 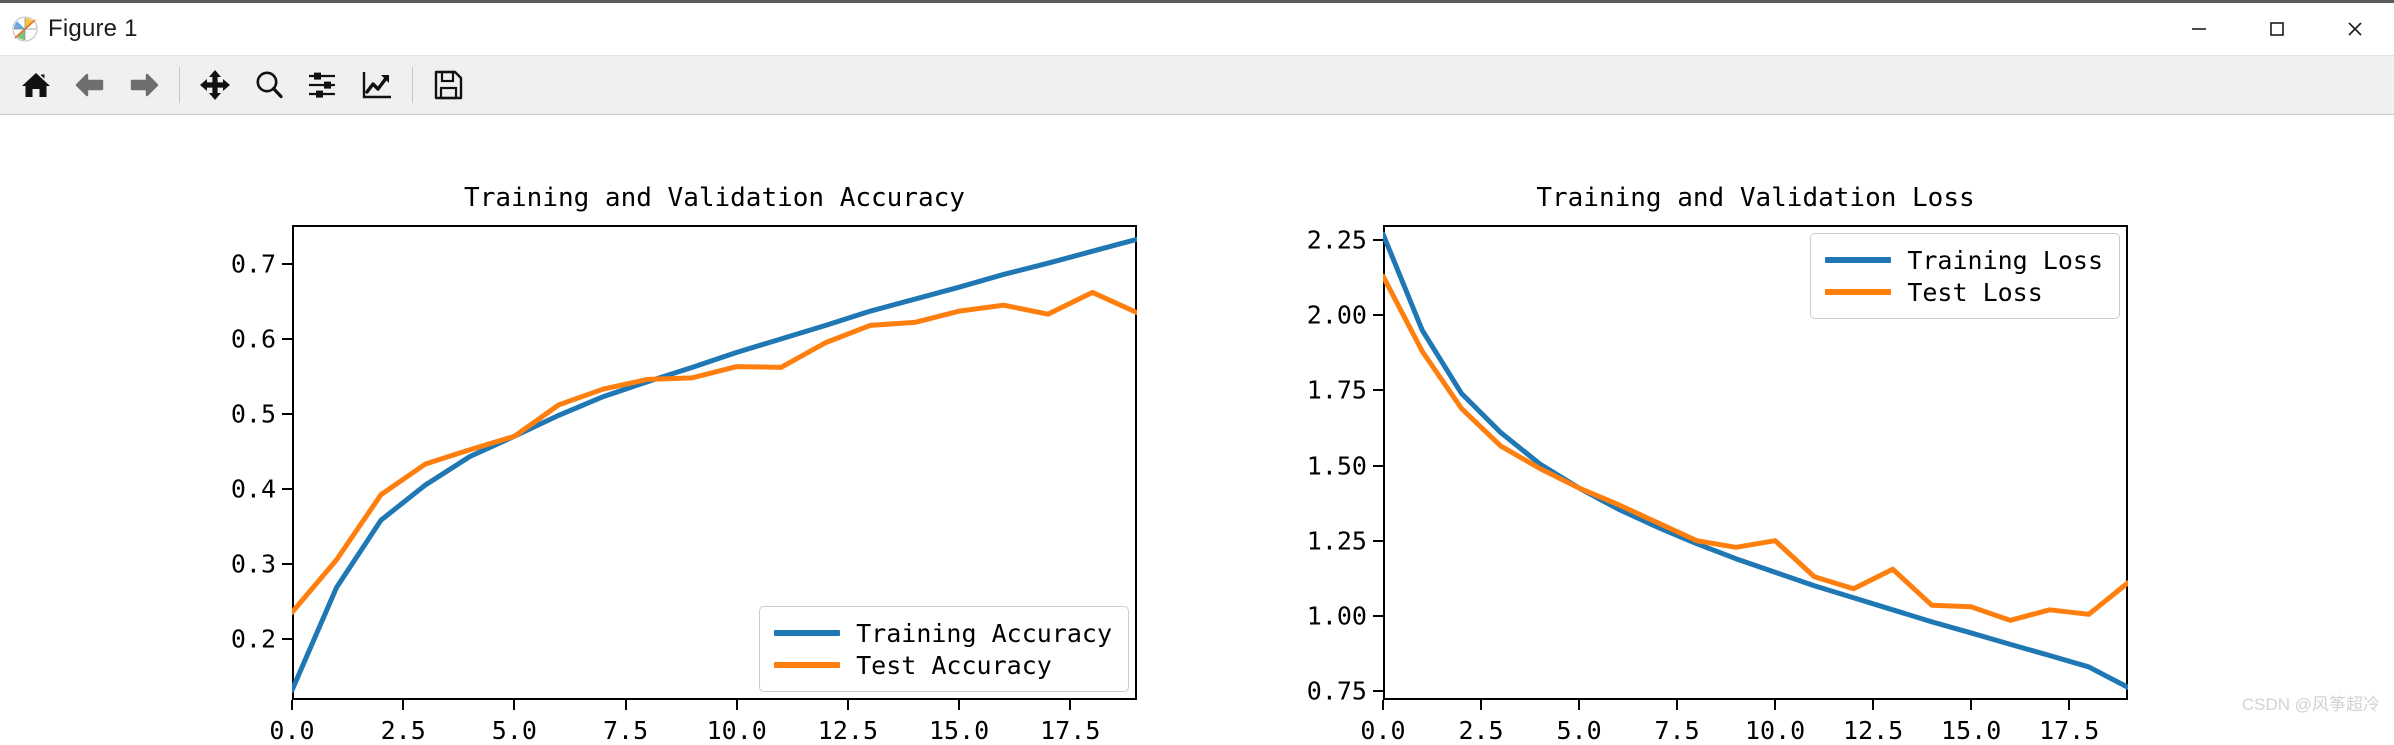 I want to click on legend-loss: Training Loss Test Loss, so click(x=1965, y=276).